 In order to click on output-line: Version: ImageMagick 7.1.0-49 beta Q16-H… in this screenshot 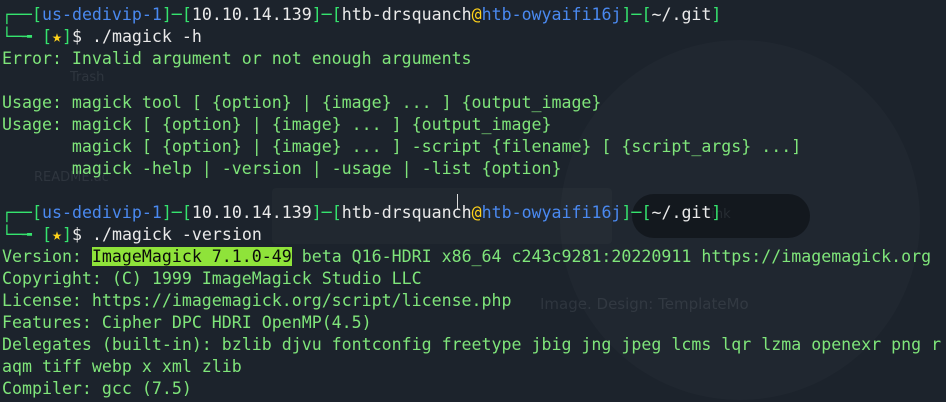, I will do `click(467, 256)`.